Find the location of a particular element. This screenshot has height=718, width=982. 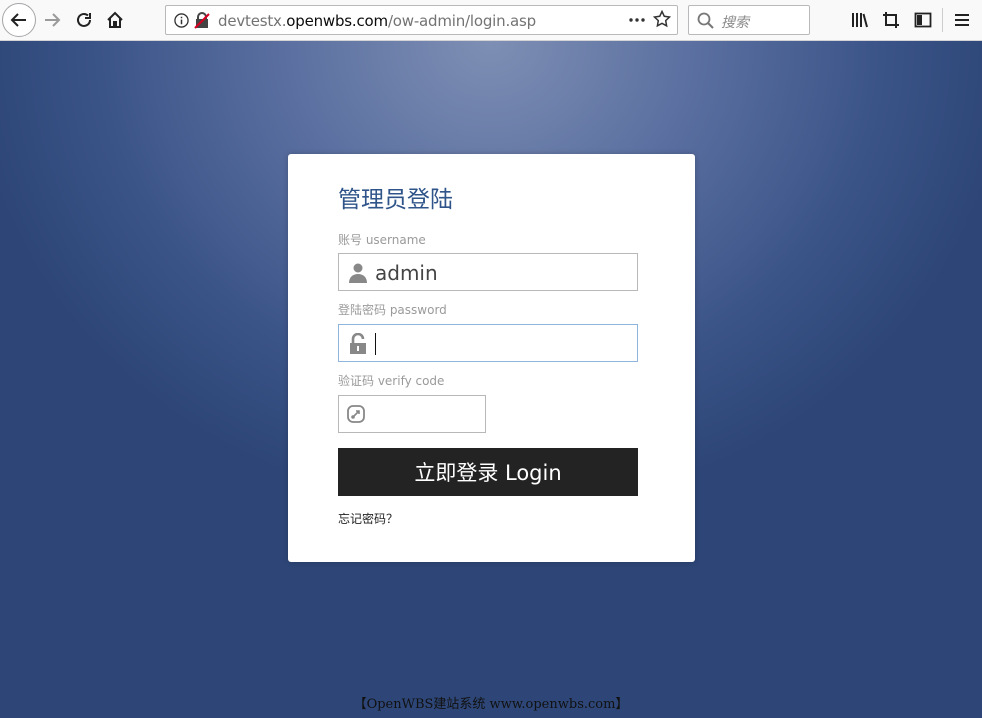

reload-button is located at coordinates (84, 20).